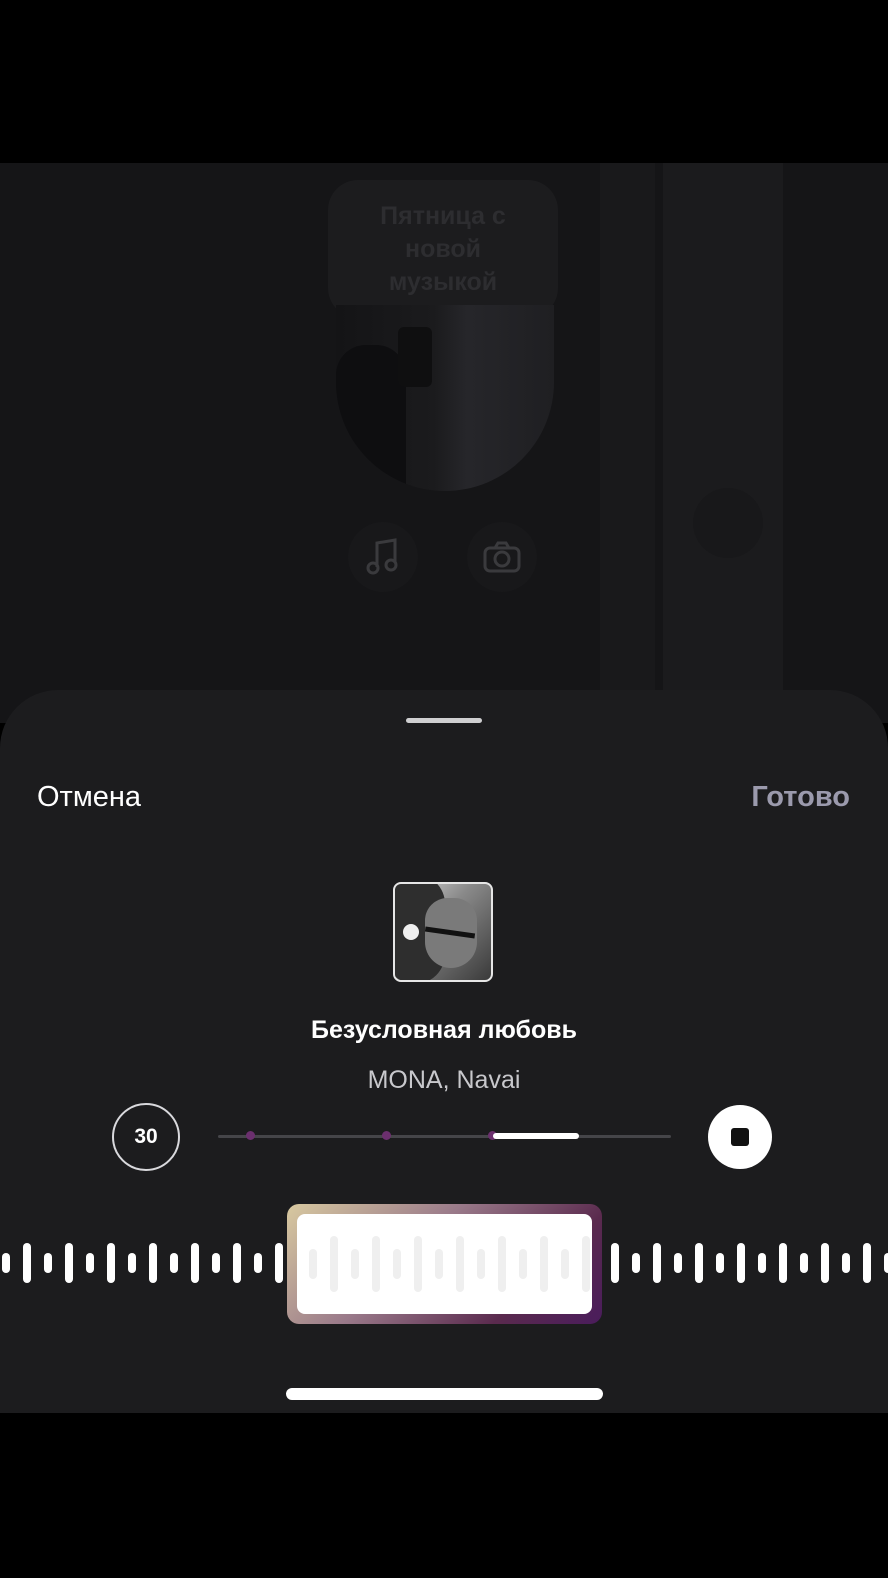 This screenshot has height=1578, width=888. Describe the element at coordinates (800, 797) in the screenshot. I see `done-button: Готово` at that location.